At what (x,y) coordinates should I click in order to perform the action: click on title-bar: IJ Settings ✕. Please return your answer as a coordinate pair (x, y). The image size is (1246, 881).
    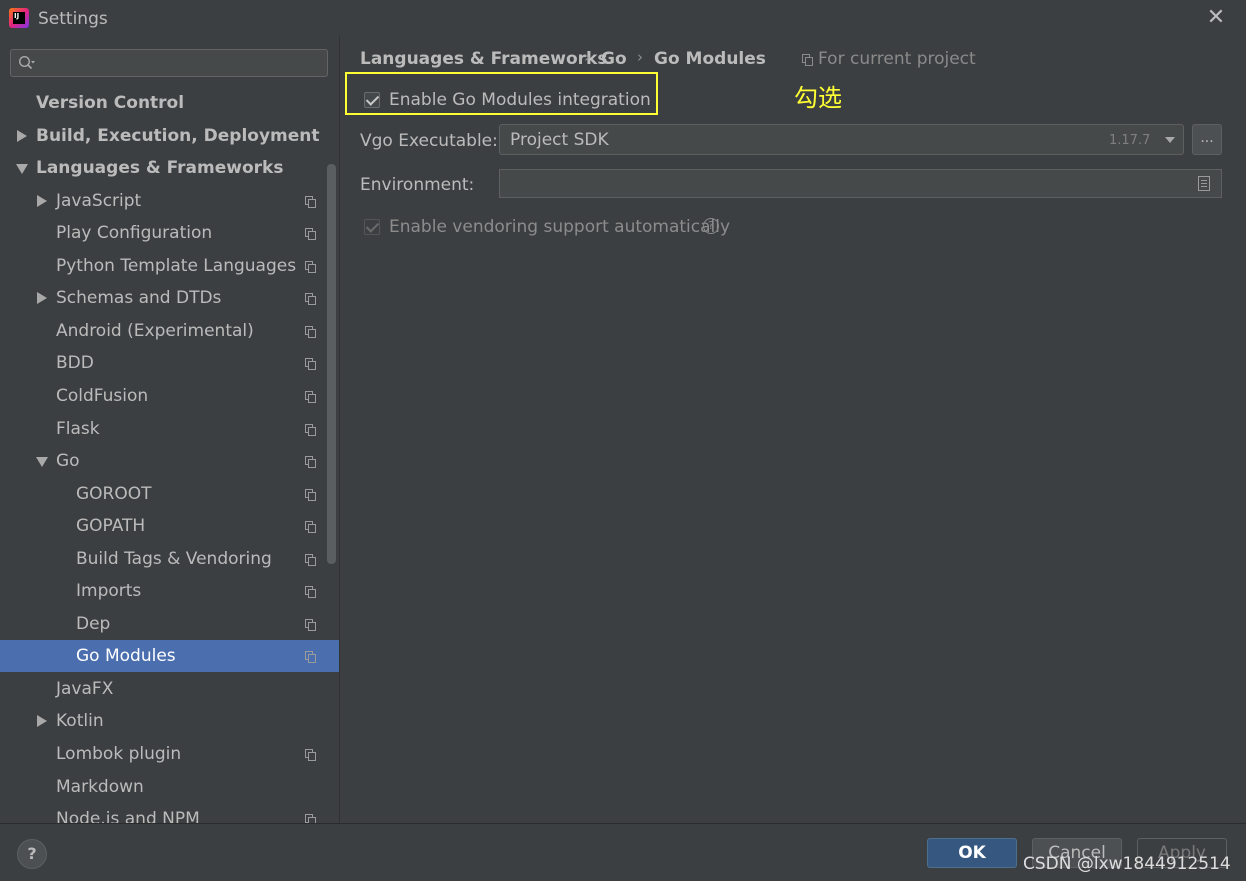
    Looking at the image, I should click on (623, 18).